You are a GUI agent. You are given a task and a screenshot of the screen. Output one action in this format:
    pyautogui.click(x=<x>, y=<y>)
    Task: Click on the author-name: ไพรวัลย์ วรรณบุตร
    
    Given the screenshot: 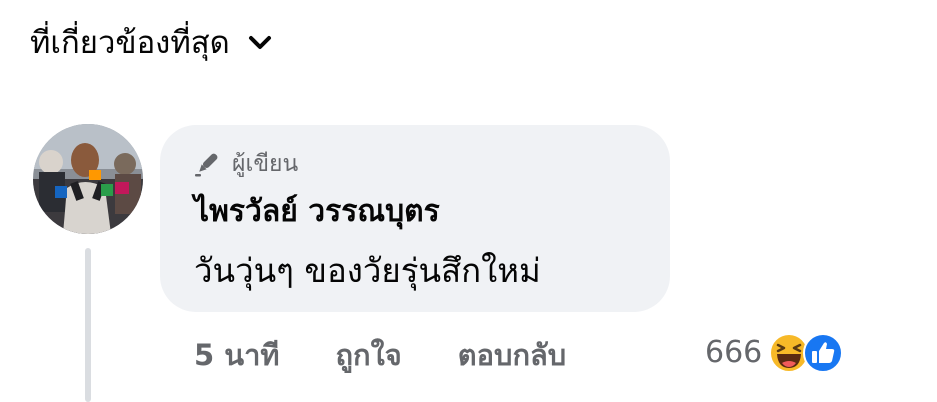 What is the action you would take?
    pyautogui.click(x=317, y=212)
    